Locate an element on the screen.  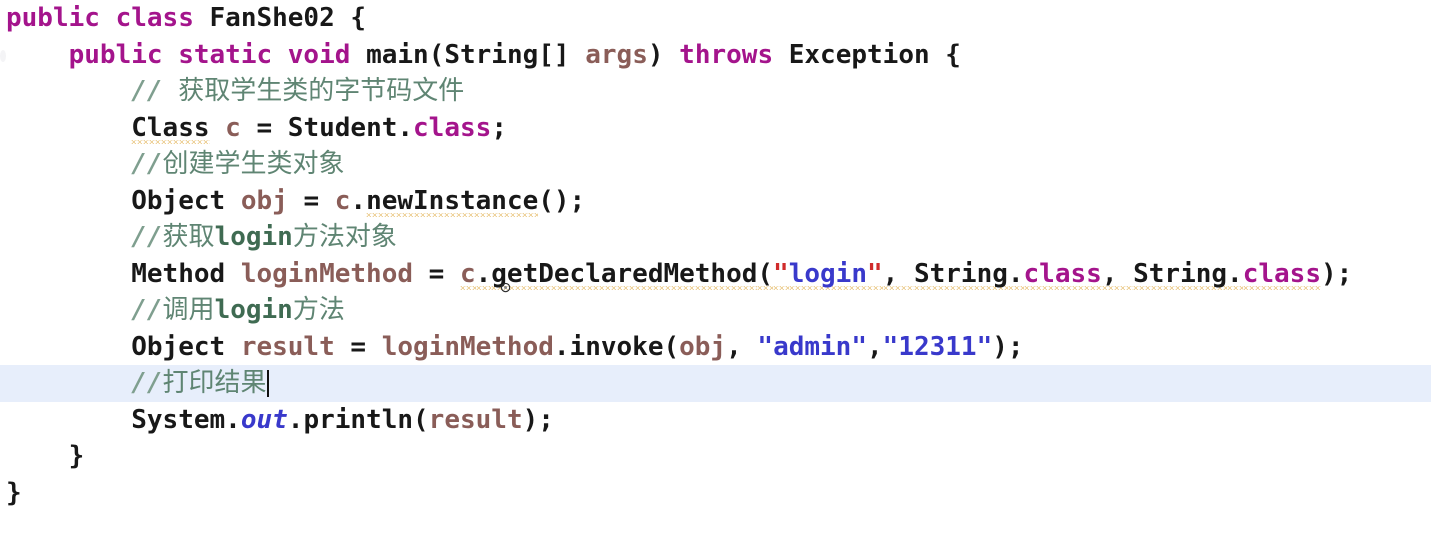
code-line-12: System.out.println(result); is located at coordinates (715, 420).